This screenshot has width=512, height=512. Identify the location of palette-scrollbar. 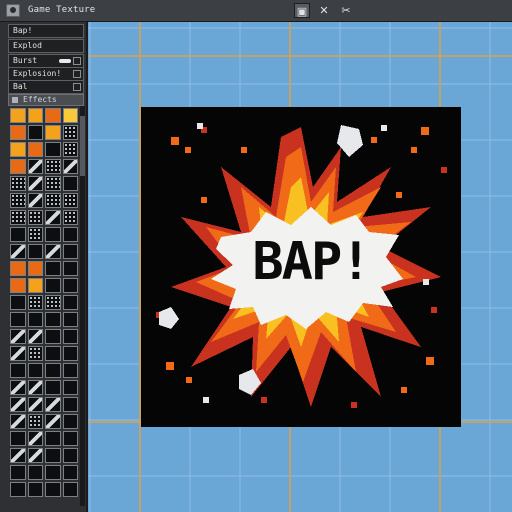
(82, 306).